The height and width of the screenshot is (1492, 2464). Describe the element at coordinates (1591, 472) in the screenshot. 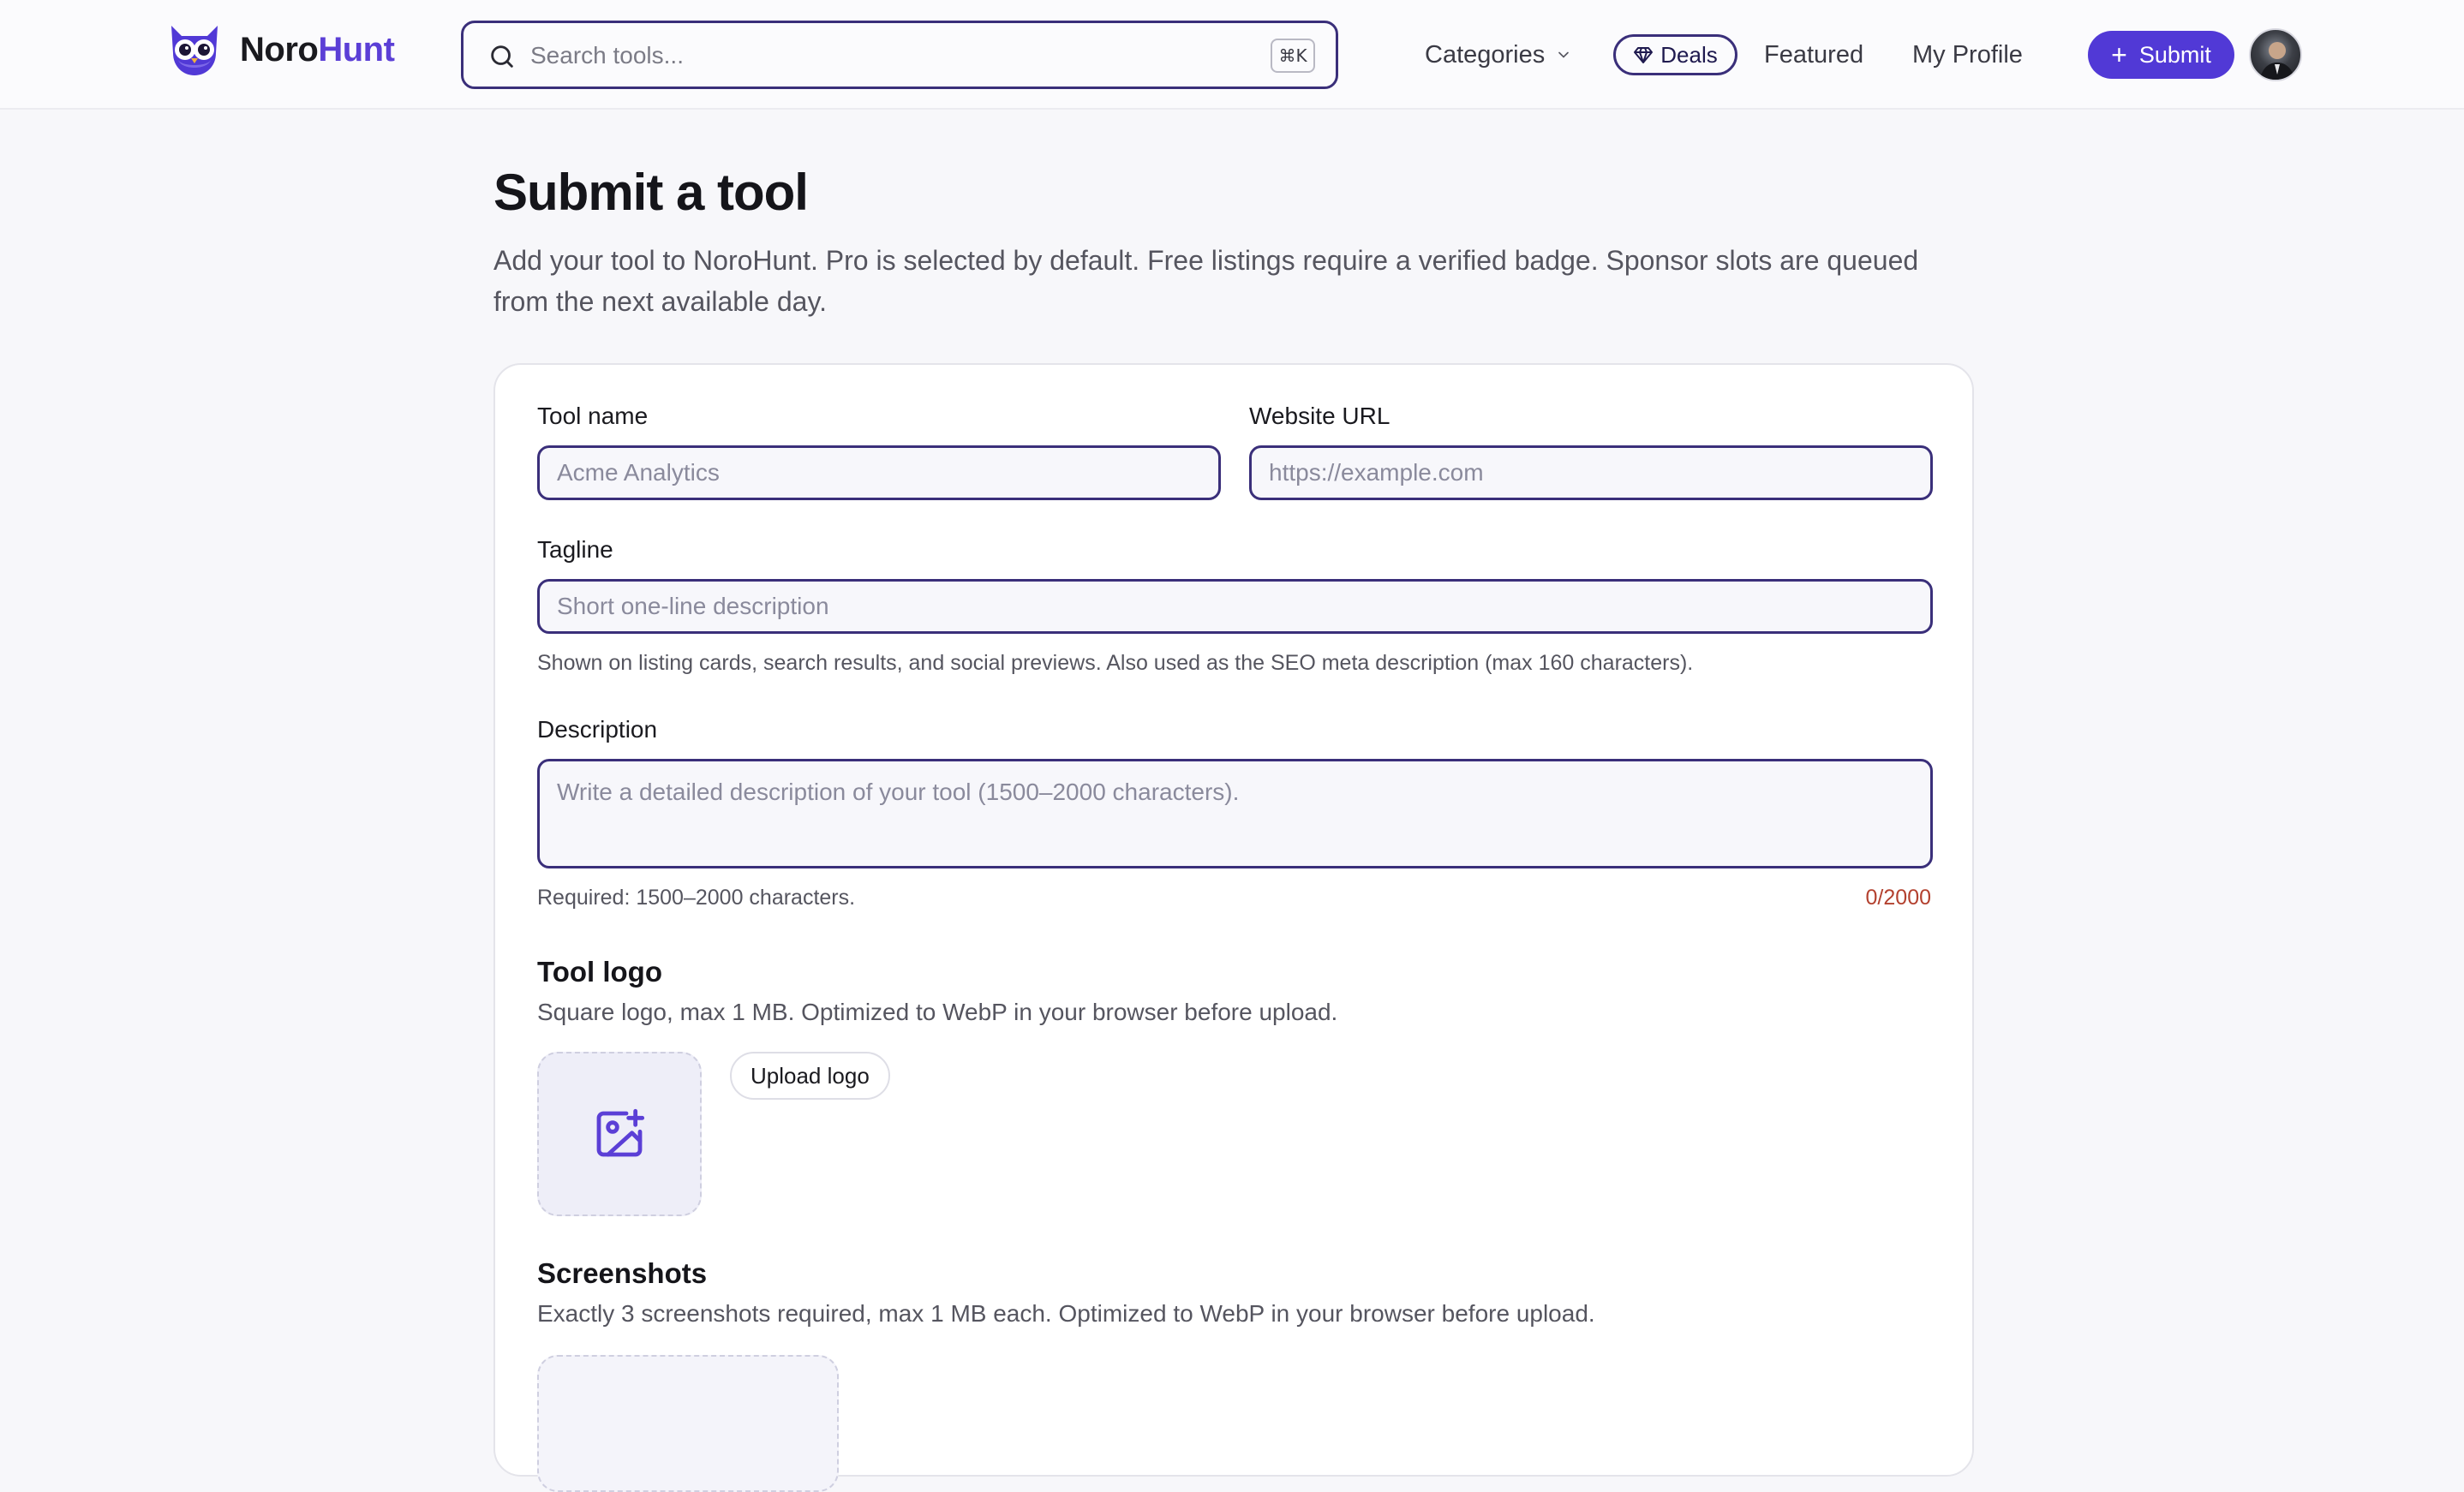

I see `website-url-input` at that location.